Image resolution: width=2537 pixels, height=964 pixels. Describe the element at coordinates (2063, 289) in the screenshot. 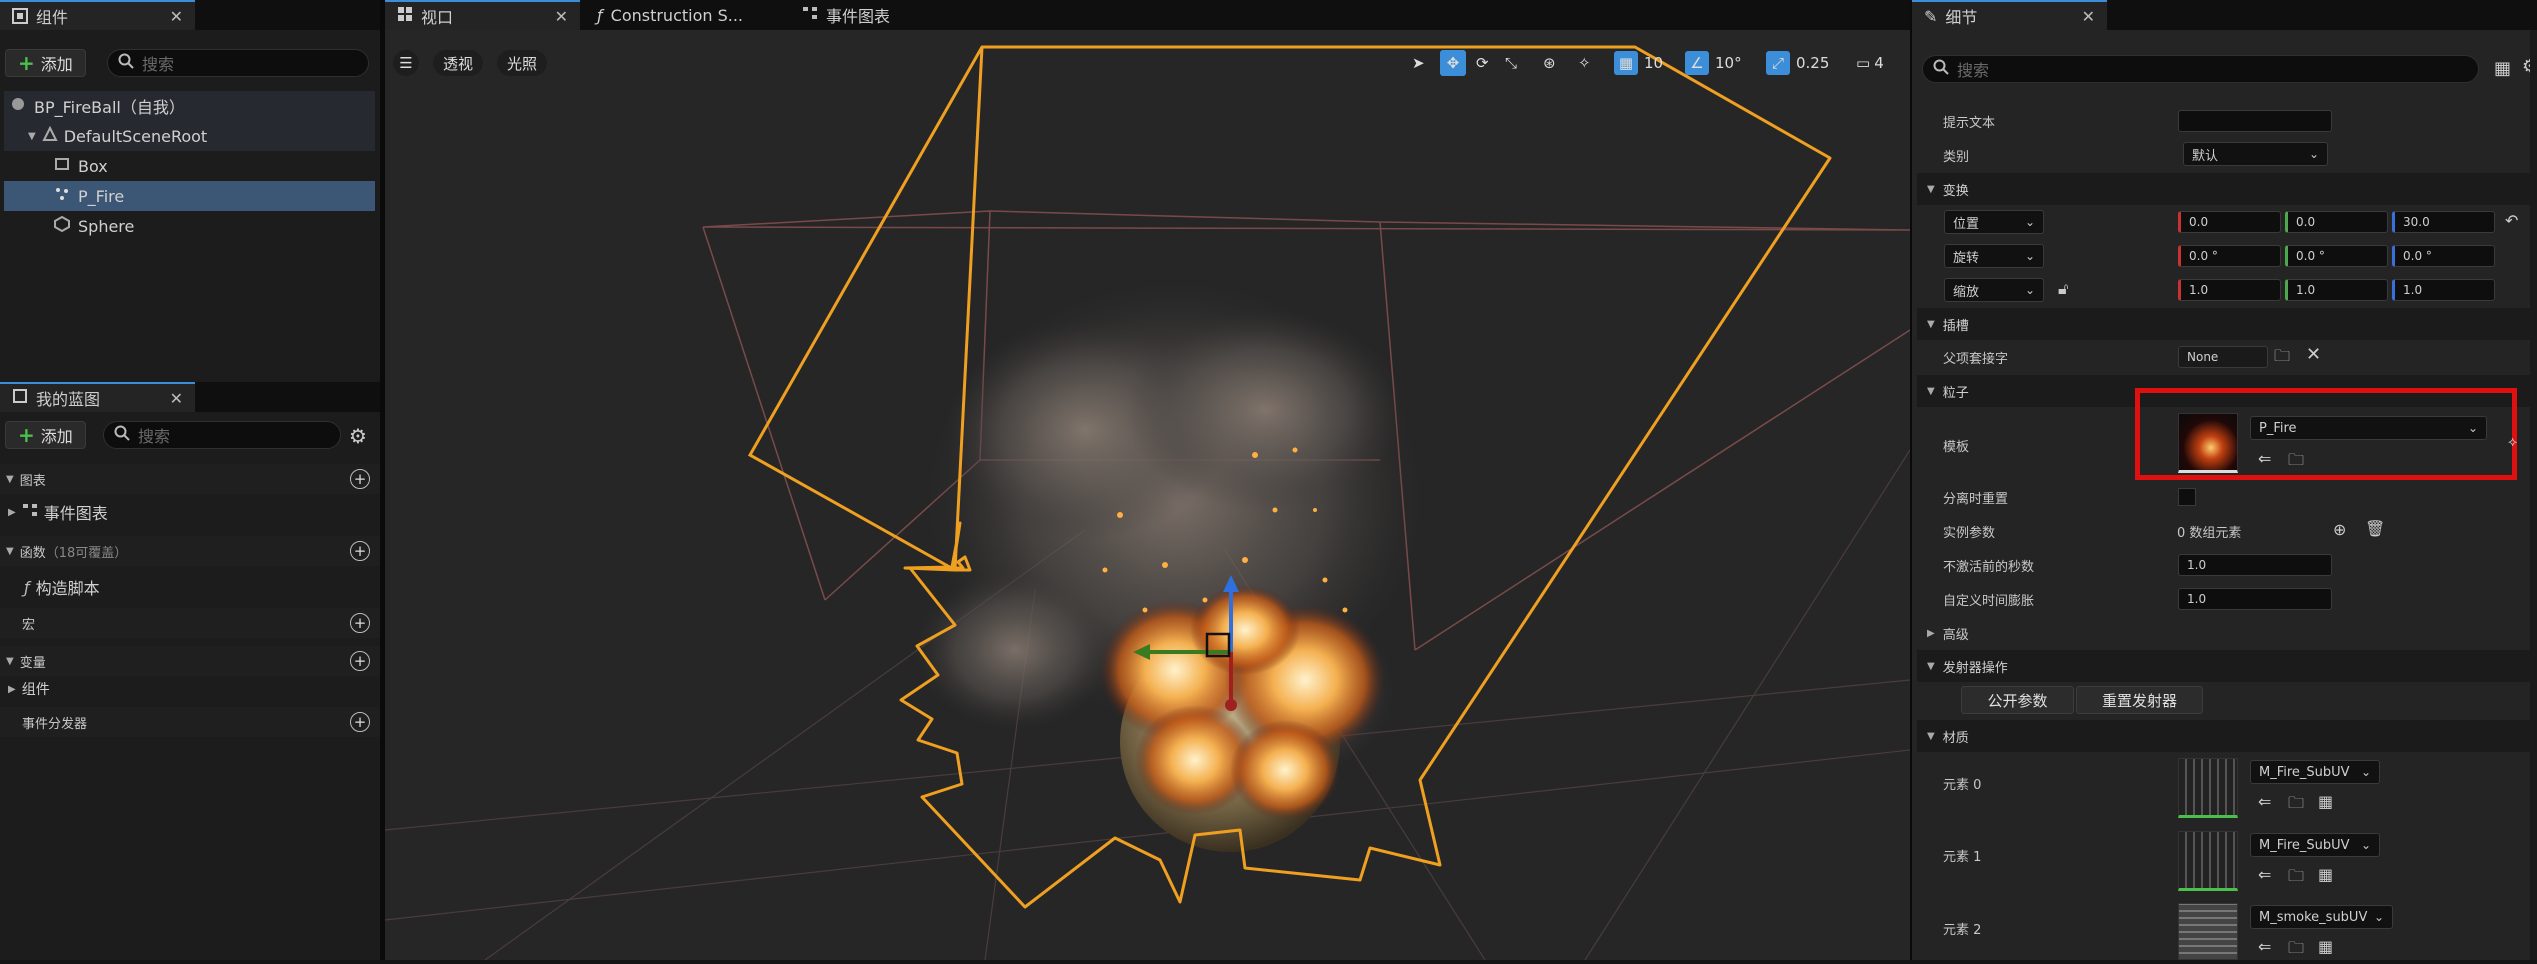

I see `lock-icon: 🔓︎` at that location.